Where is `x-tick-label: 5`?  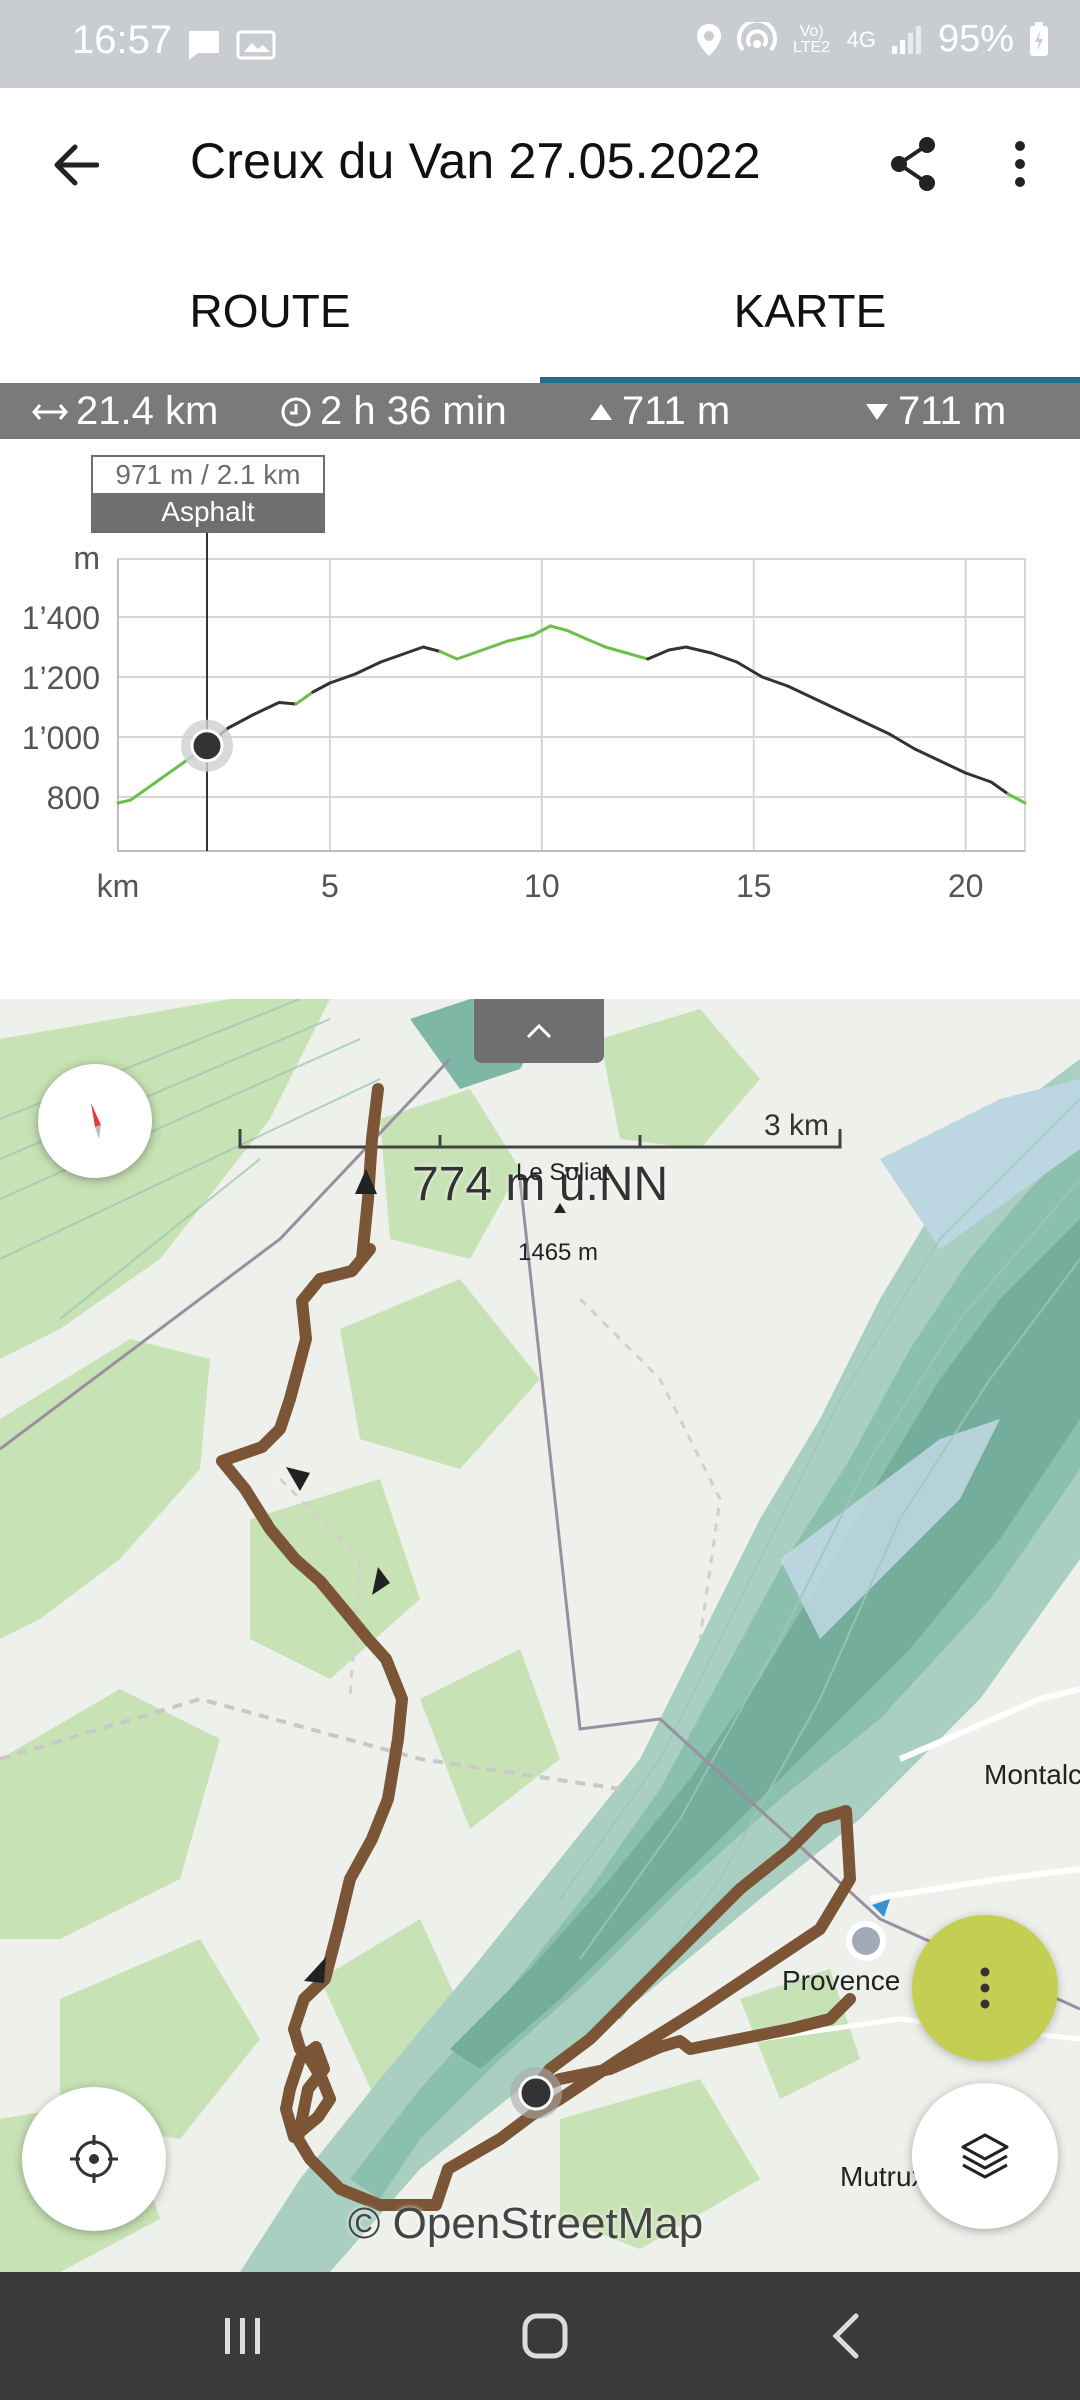 x-tick-label: 5 is located at coordinates (330, 886).